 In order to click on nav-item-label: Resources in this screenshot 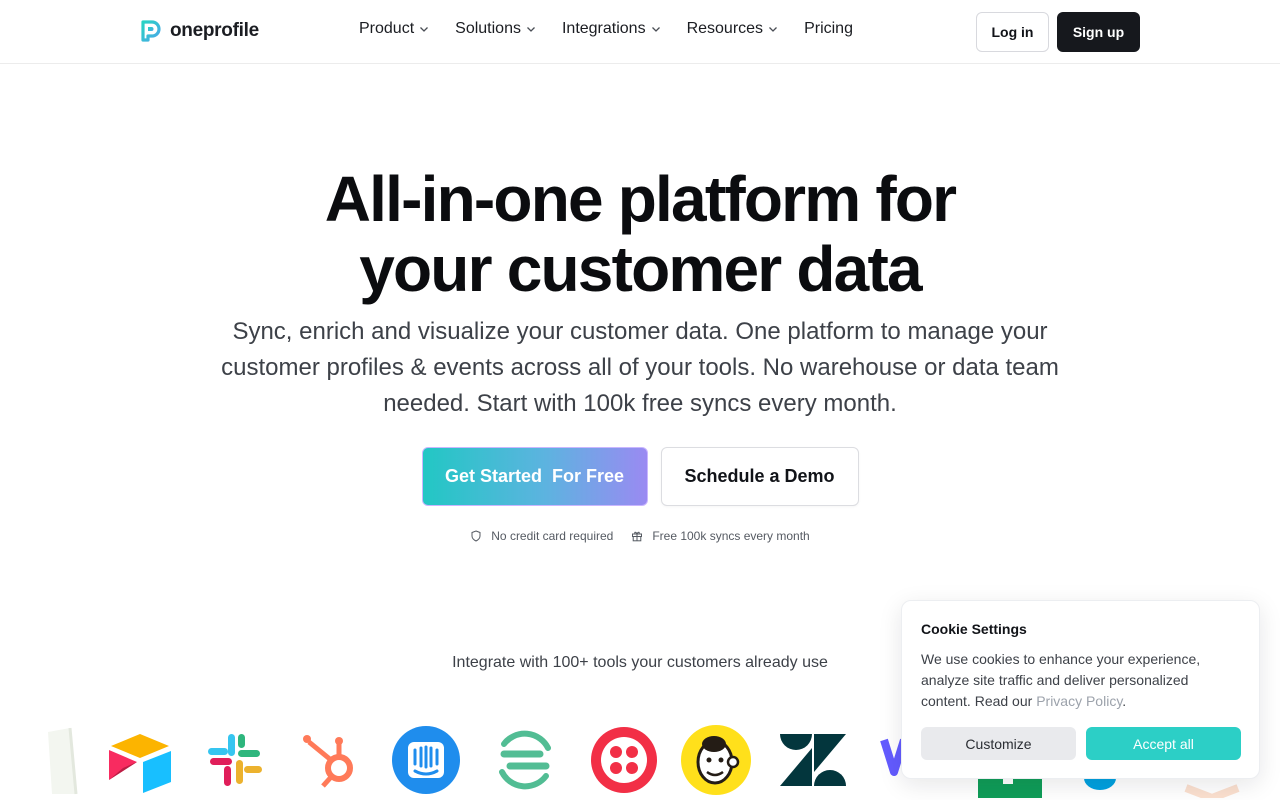, I will do `click(725, 28)`.